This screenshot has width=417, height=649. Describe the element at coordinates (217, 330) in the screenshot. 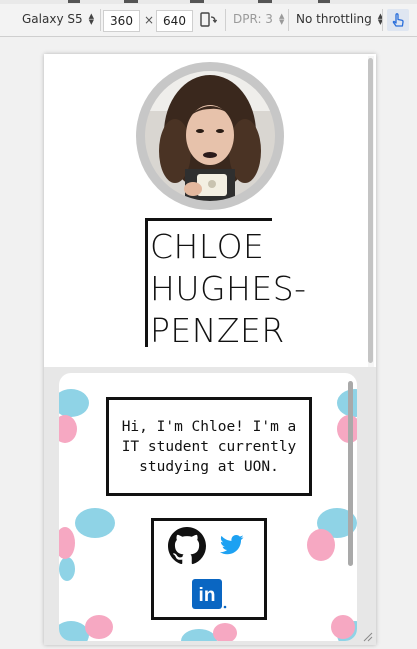

I see `name-line: PENZER` at that location.